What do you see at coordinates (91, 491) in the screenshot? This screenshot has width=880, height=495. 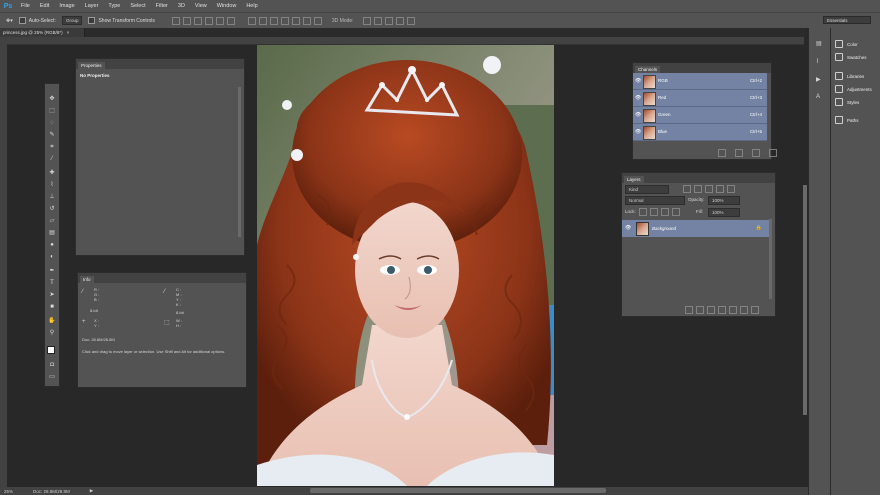 I see `status-menu-arrow-icon: ▶` at bounding box center [91, 491].